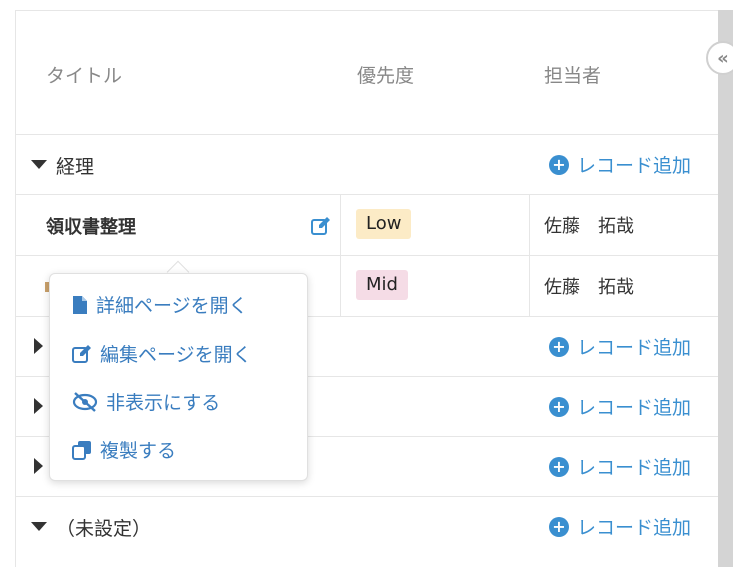 Image resolution: width=733 pixels, height=567 pixels. I want to click on eye-slash-icon, so click(85, 401).